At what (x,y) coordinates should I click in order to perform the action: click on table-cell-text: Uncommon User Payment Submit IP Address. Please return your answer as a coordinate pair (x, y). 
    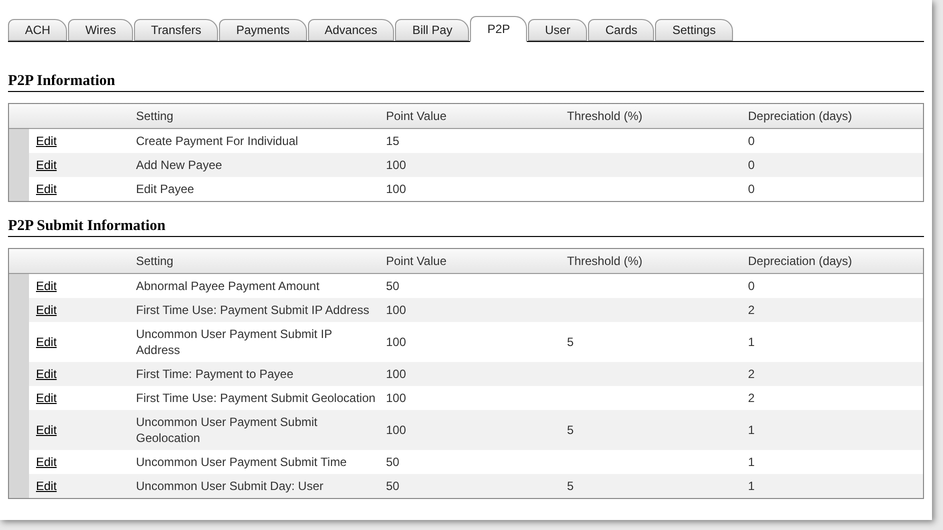
    Looking at the image, I should click on (234, 342).